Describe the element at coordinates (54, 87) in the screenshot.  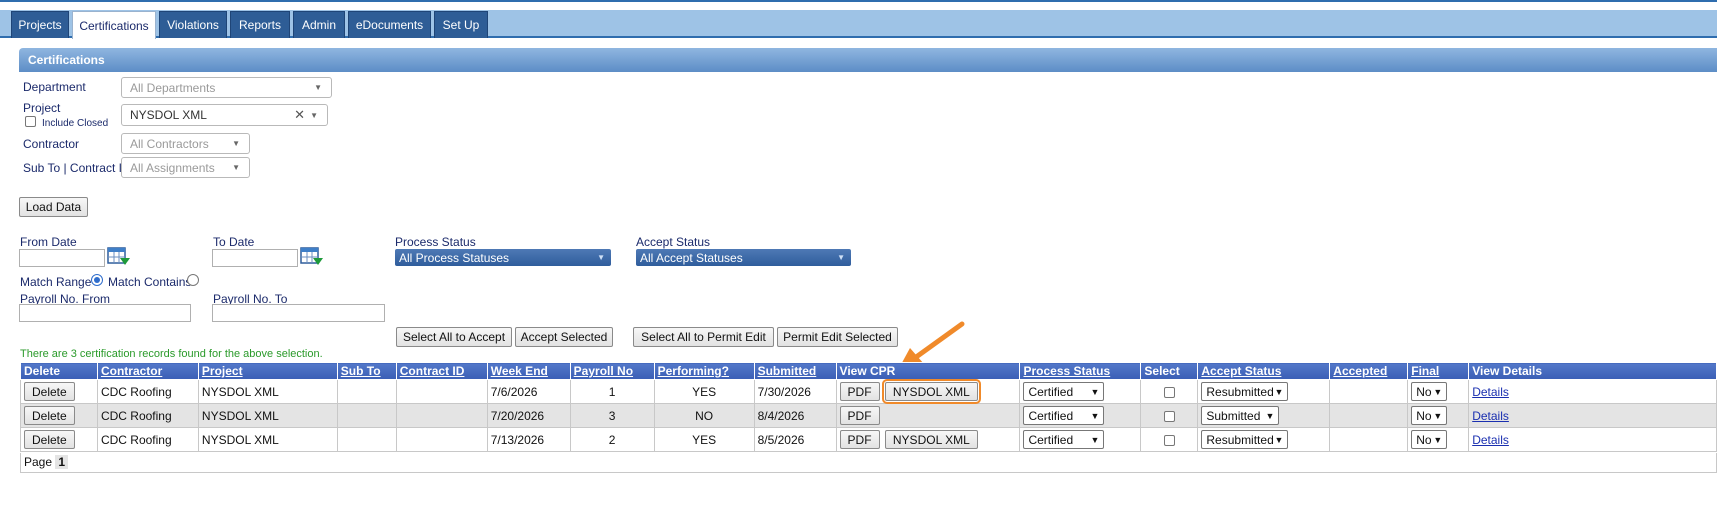
I see `department-label: Department` at that location.